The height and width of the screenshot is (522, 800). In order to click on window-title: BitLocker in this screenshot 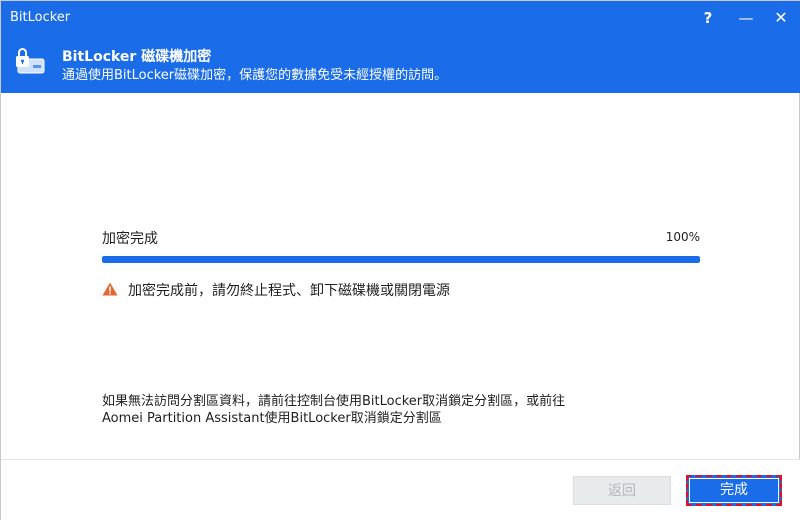, I will do `click(40, 17)`.